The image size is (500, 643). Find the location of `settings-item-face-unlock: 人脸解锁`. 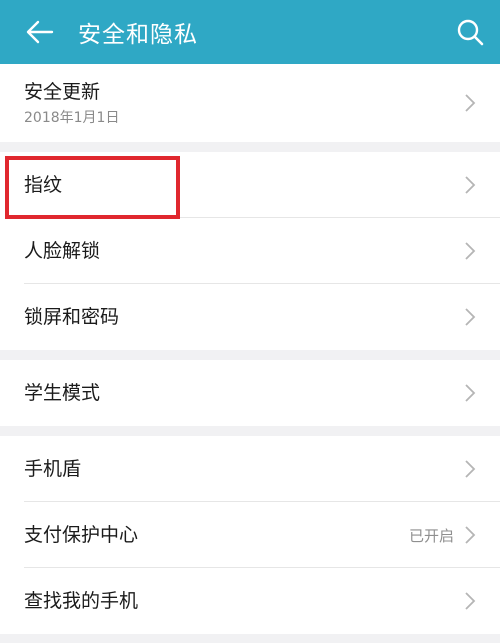

settings-item-face-unlock: 人脸解锁 is located at coordinates (250, 251).